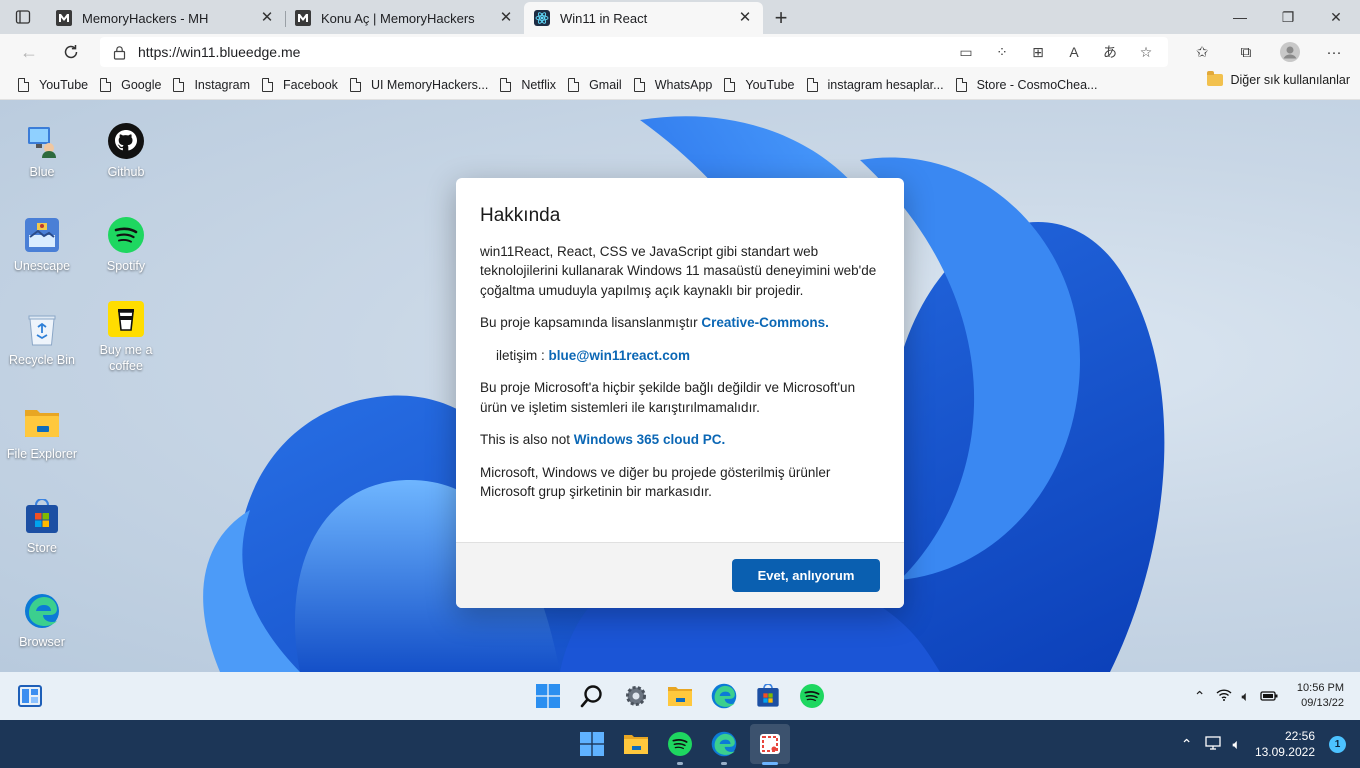  I want to click on search-button, so click(592, 696).